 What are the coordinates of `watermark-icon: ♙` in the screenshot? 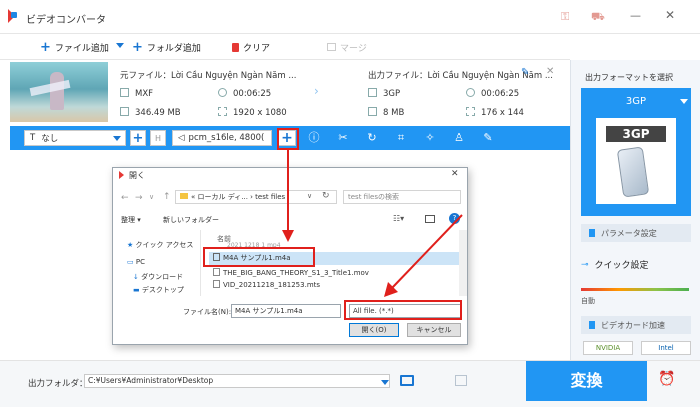 It's located at (459, 138).